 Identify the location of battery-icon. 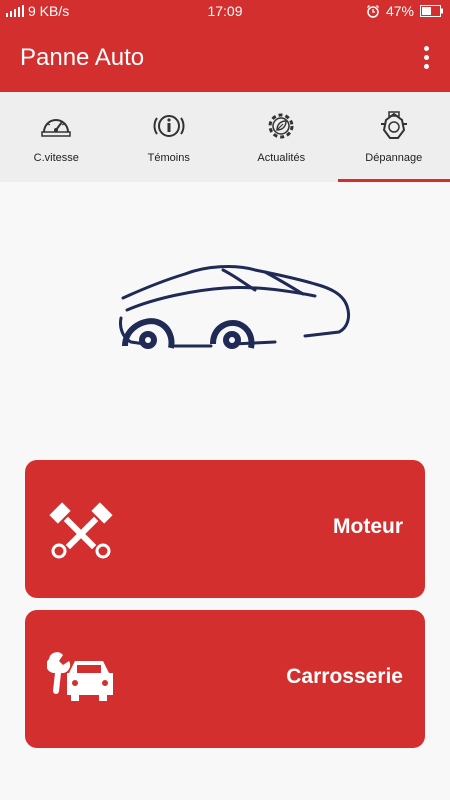
(431, 11).